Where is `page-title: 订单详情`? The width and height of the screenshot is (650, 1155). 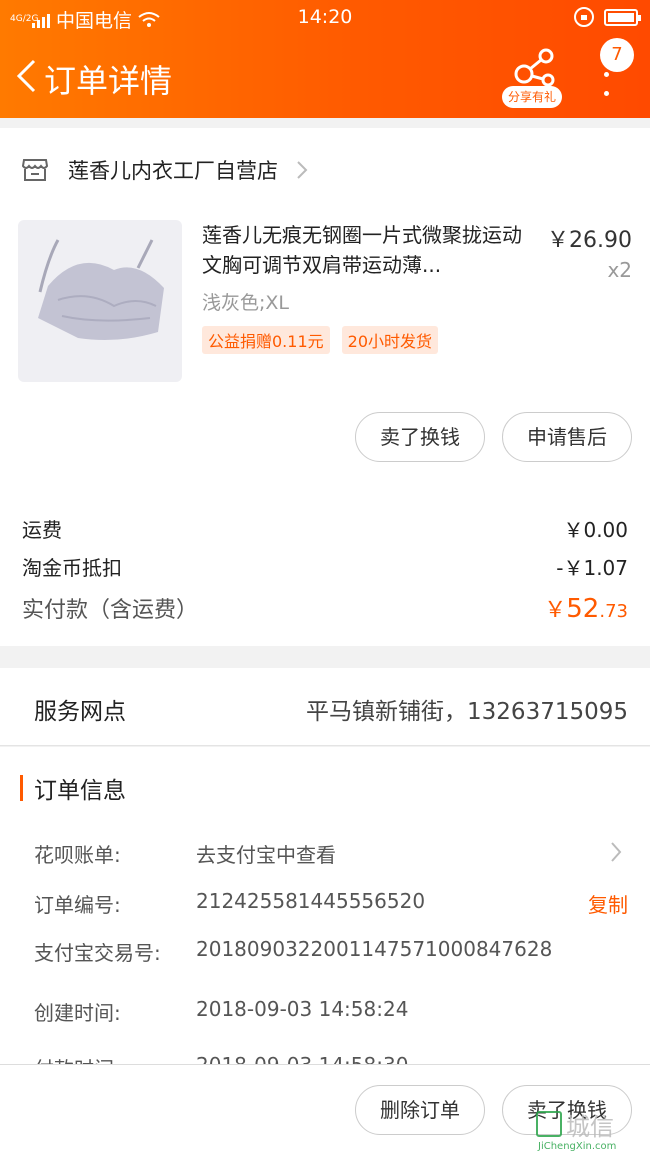 page-title: 订单详情 is located at coordinates (108, 81).